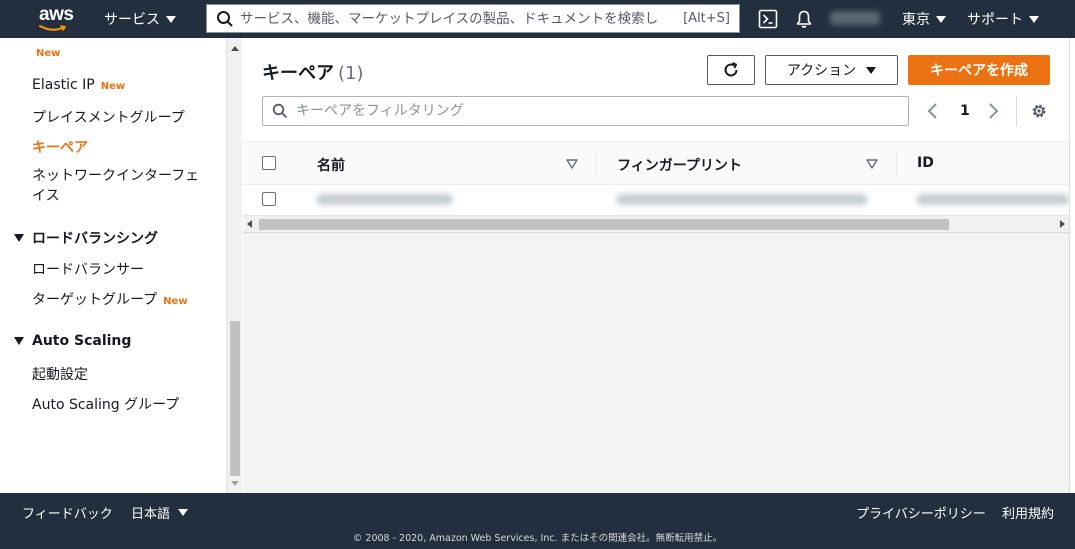  What do you see at coordinates (916, 20) in the screenshot?
I see `region-label: 東京` at bounding box center [916, 20].